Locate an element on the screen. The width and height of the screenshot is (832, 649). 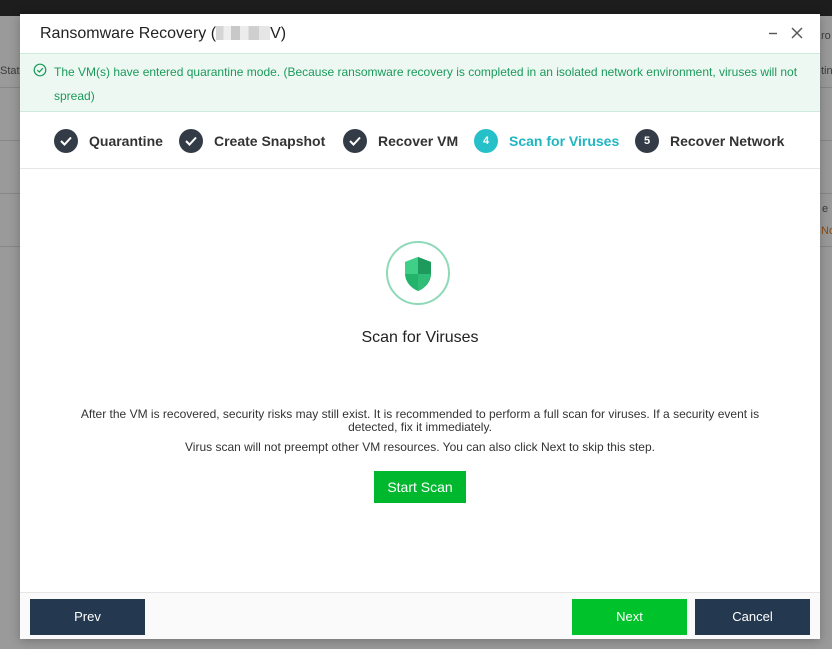
step-label: Recover VM is located at coordinates (418, 141).